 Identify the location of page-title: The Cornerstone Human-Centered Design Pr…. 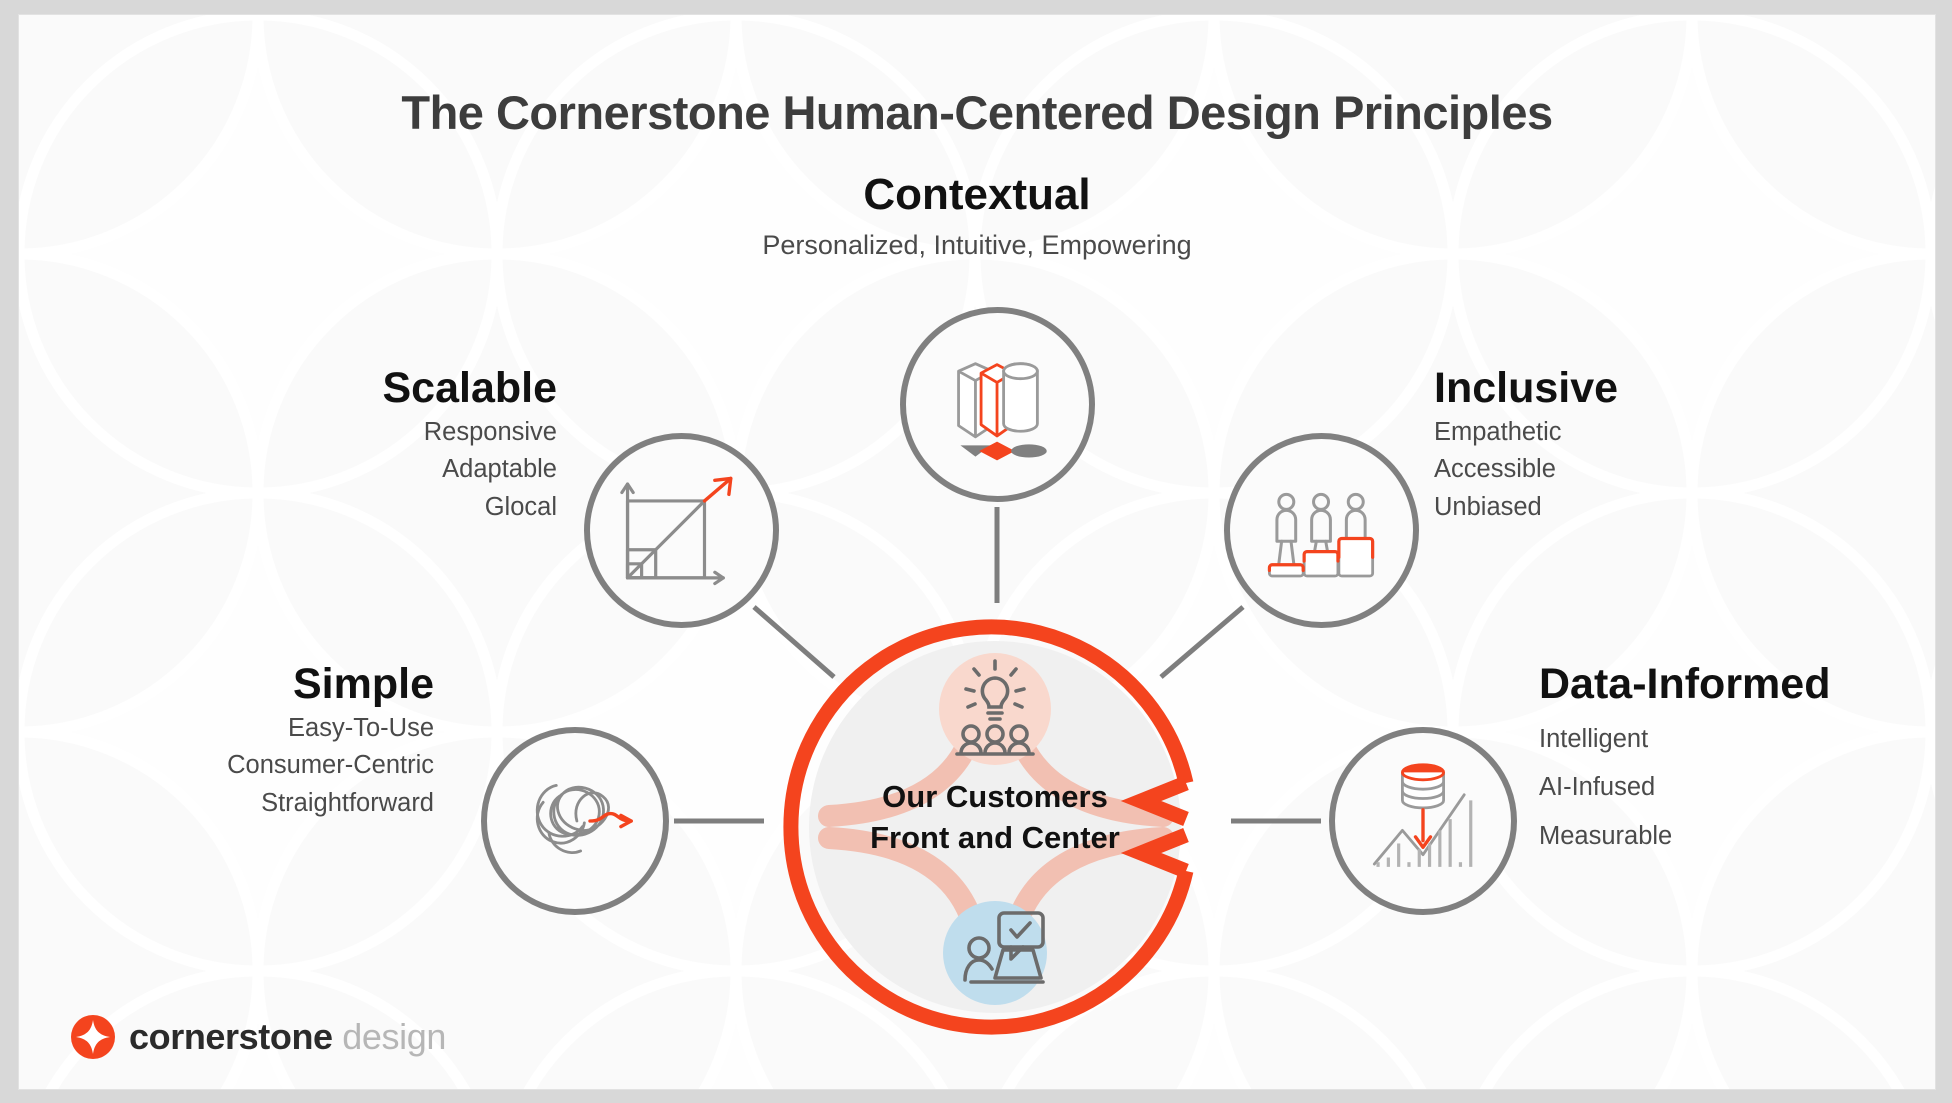
(977, 112).